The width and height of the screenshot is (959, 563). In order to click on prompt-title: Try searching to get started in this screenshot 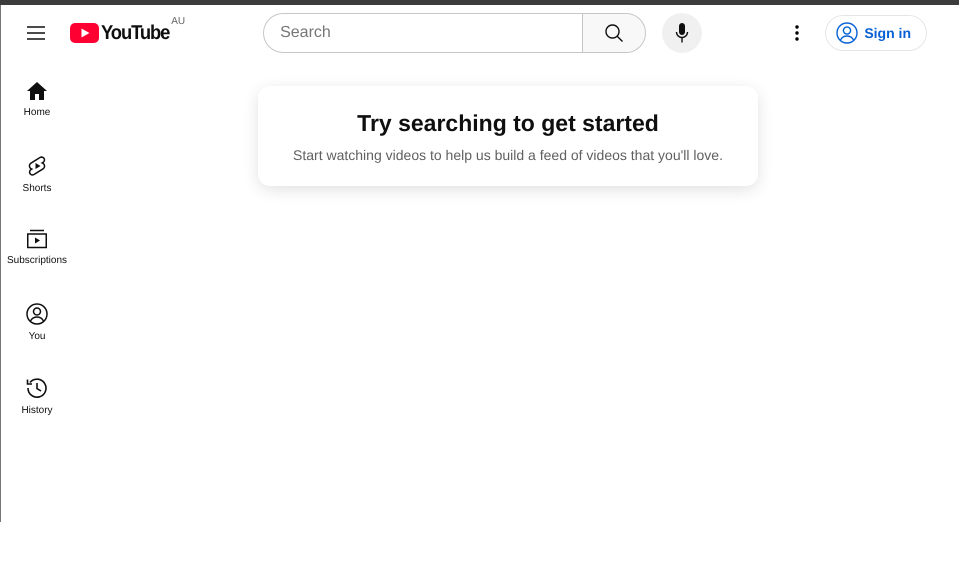, I will do `click(508, 123)`.